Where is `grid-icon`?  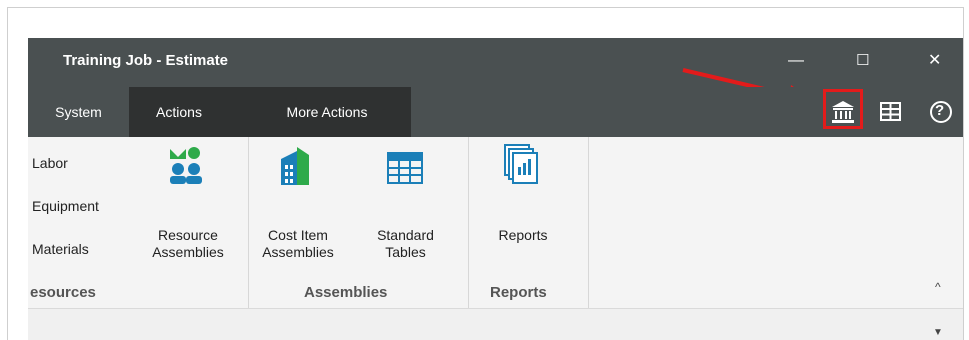
grid-icon is located at coordinates (891, 112).